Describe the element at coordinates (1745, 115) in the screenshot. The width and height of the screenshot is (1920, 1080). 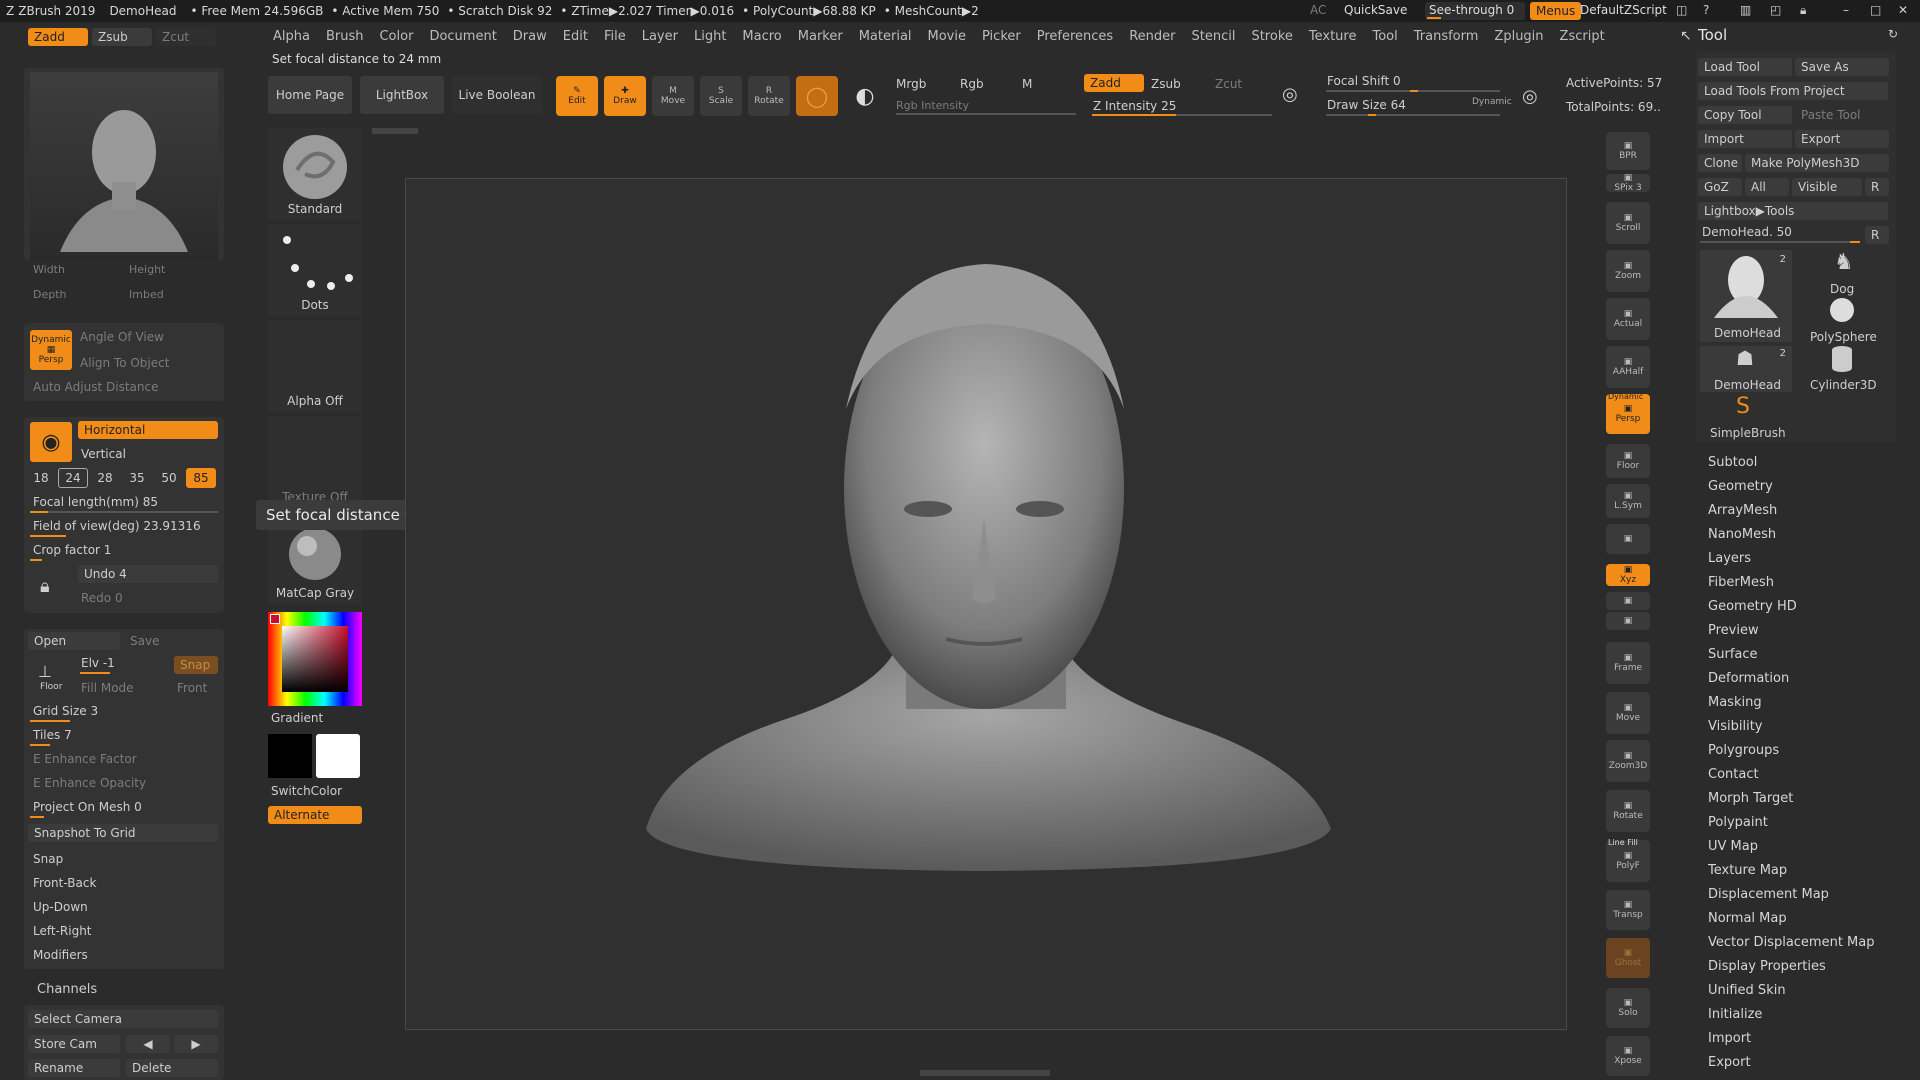
I see `copy-tool-button: Copy Tool` at that location.